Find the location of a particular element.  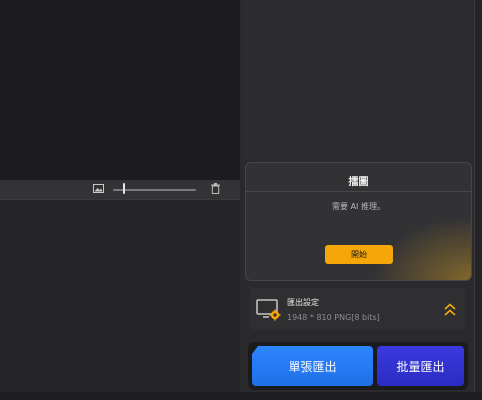

bottom-edge is located at coordinates (241, 396).